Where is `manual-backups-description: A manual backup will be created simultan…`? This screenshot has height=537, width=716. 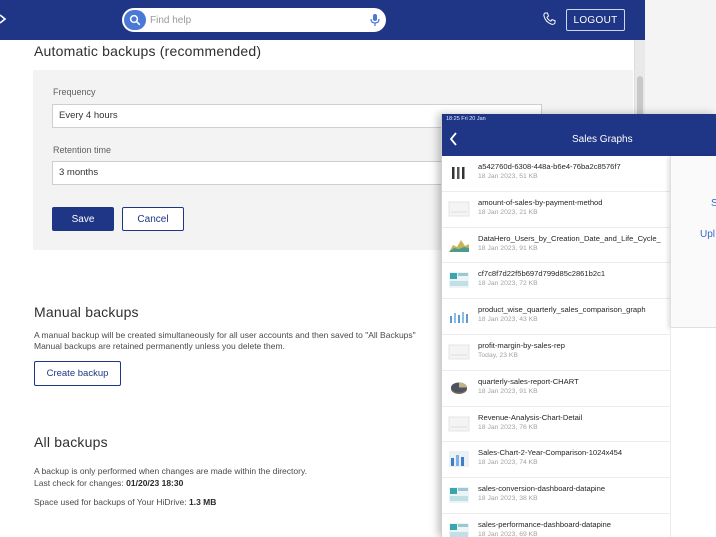 manual-backups-description: A manual backup will be created simultan… is located at coordinates (225, 335).